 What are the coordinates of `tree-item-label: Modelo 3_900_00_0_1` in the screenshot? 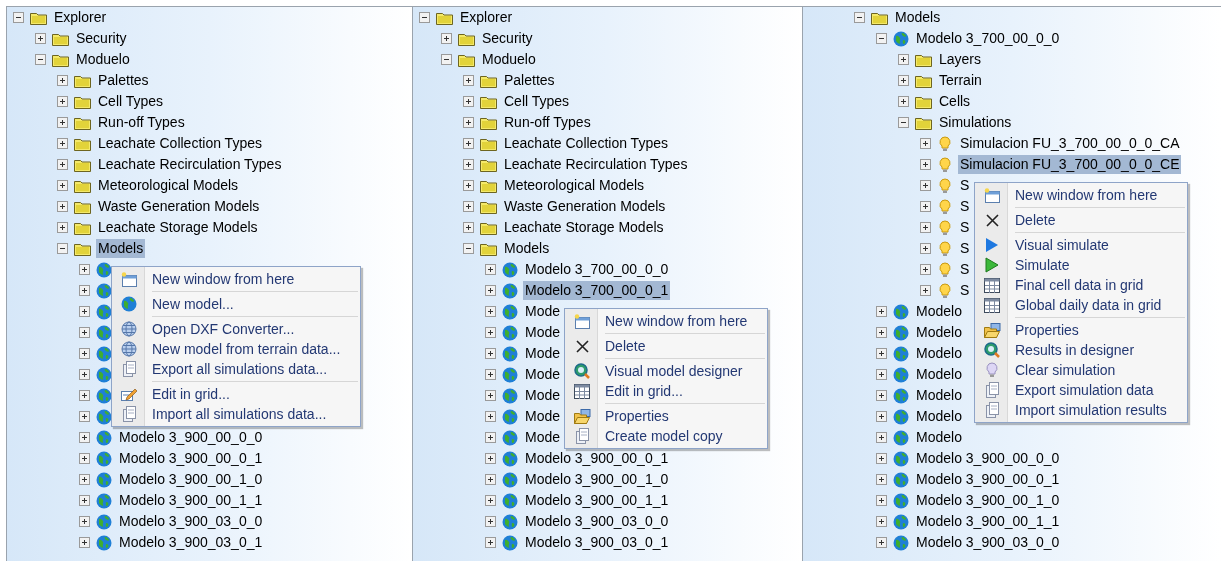 It's located at (191, 458).